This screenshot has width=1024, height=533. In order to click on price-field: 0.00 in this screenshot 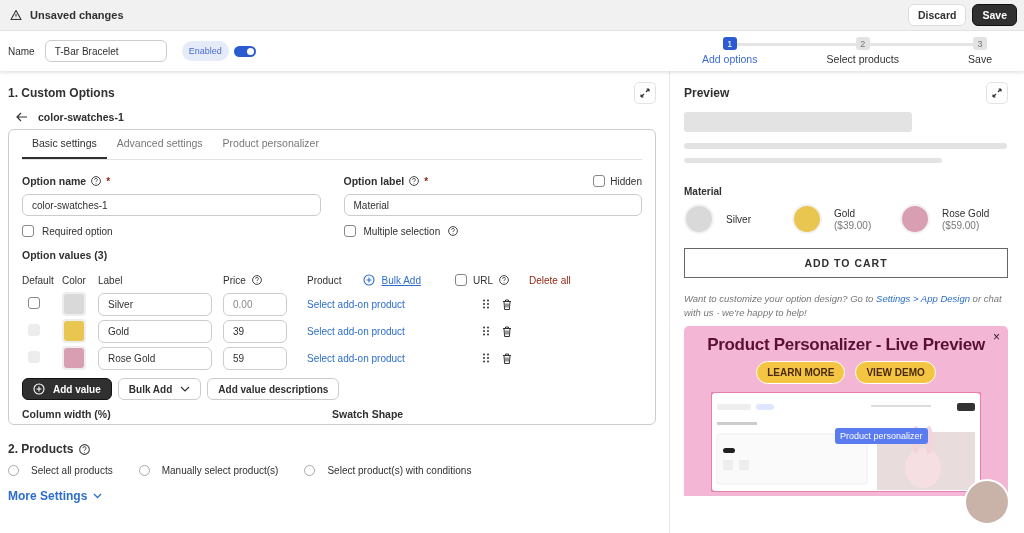, I will do `click(255, 304)`.